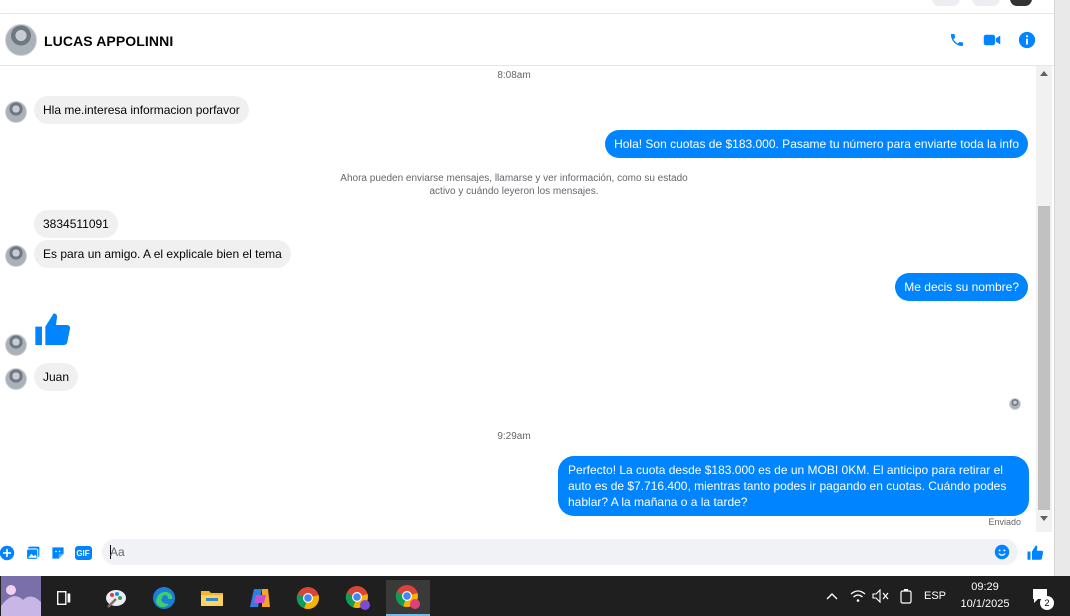 Image resolution: width=1070 pixels, height=616 pixels. I want to click on timestamp: 9:29am, so click(514, 436).